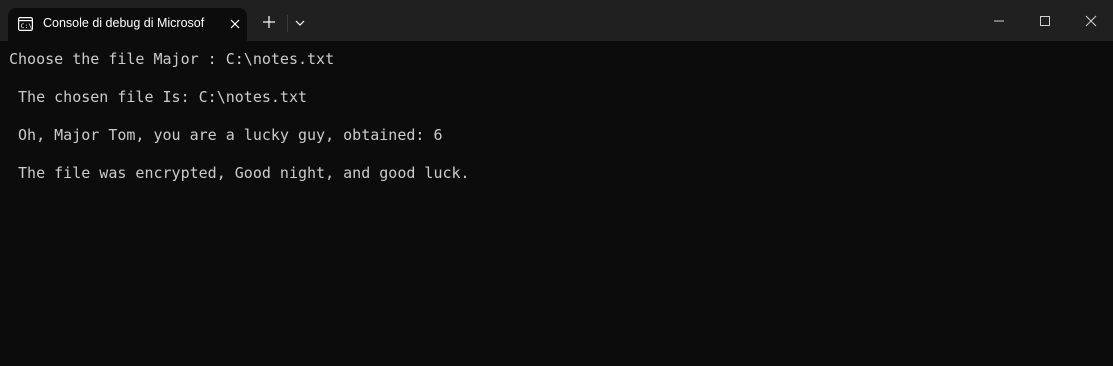  What do you see at coordinates (999, 21) in the screenshot?
I see `minimize-icon` at bounding box center [999, 21].